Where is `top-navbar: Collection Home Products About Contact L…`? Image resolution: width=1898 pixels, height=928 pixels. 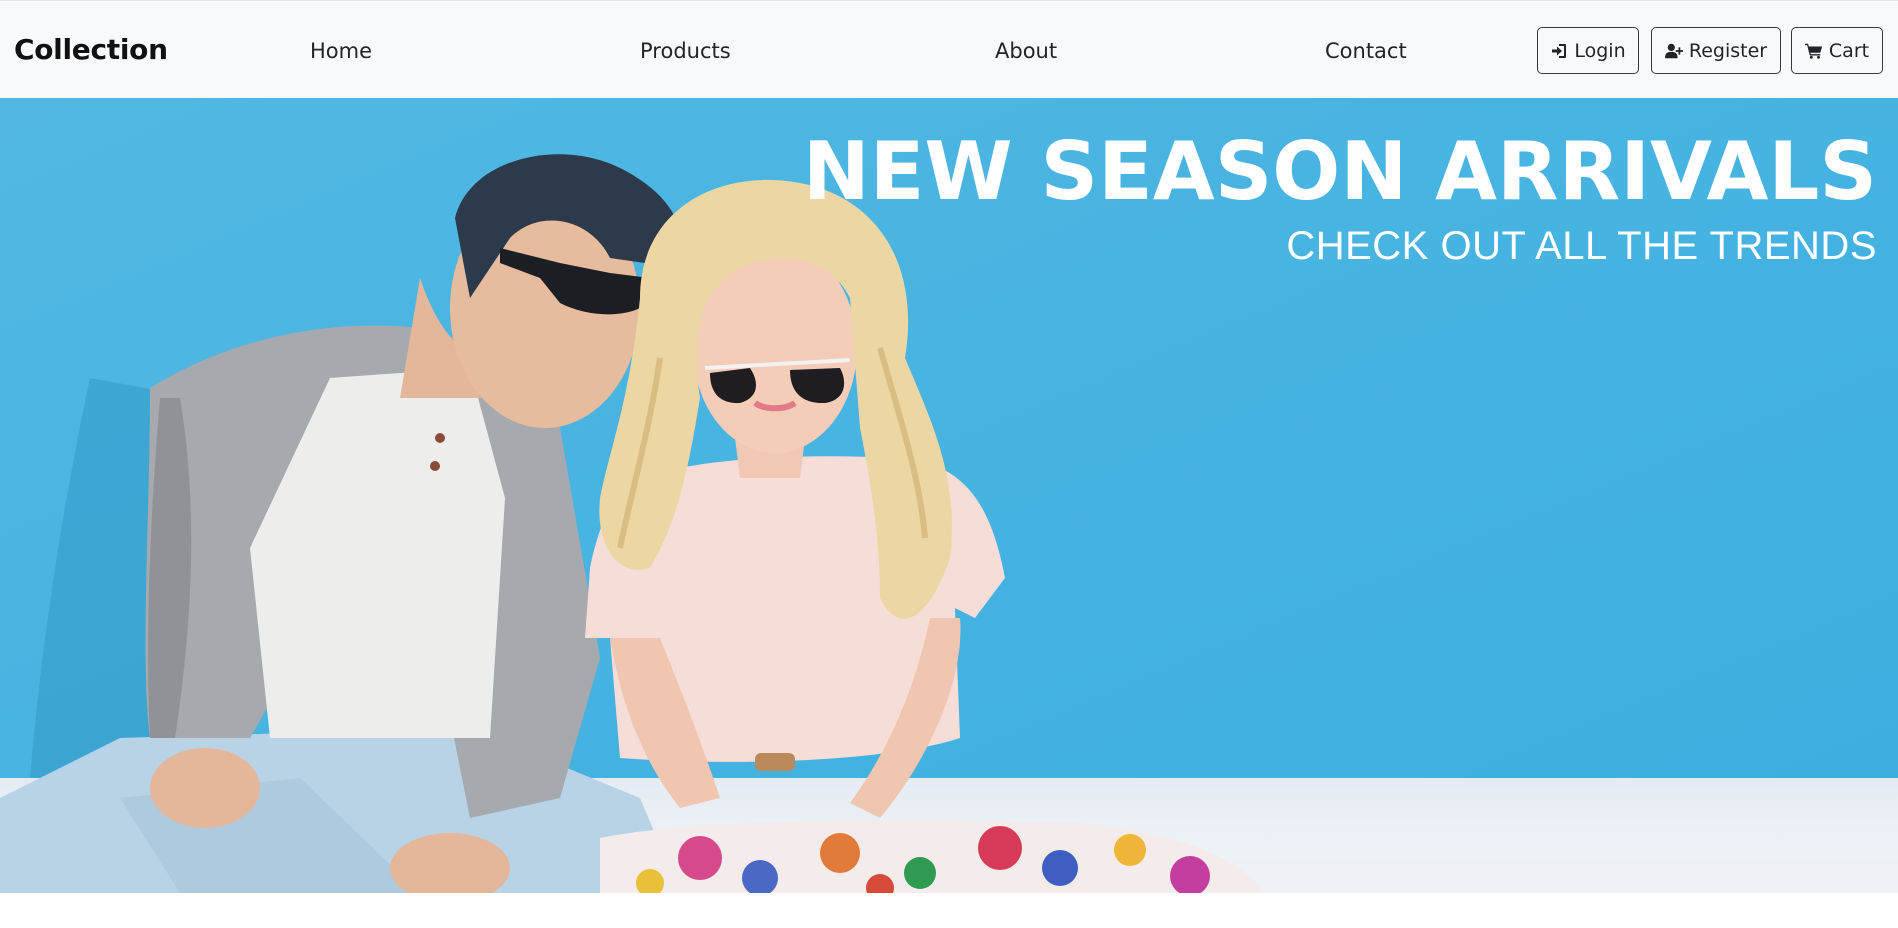
top-navbar: Collection Home Products About Contact L… is located at coordinates (949, 49).